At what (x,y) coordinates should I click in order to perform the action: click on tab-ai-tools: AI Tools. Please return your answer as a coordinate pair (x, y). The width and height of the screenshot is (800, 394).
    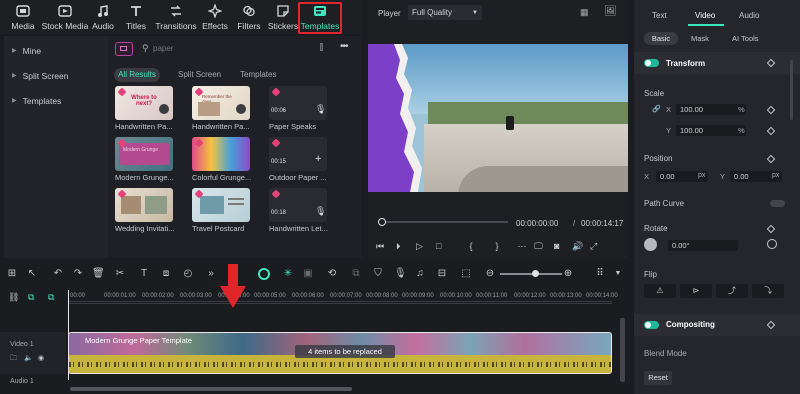
    Looking at the image, I should click on (745, 38).